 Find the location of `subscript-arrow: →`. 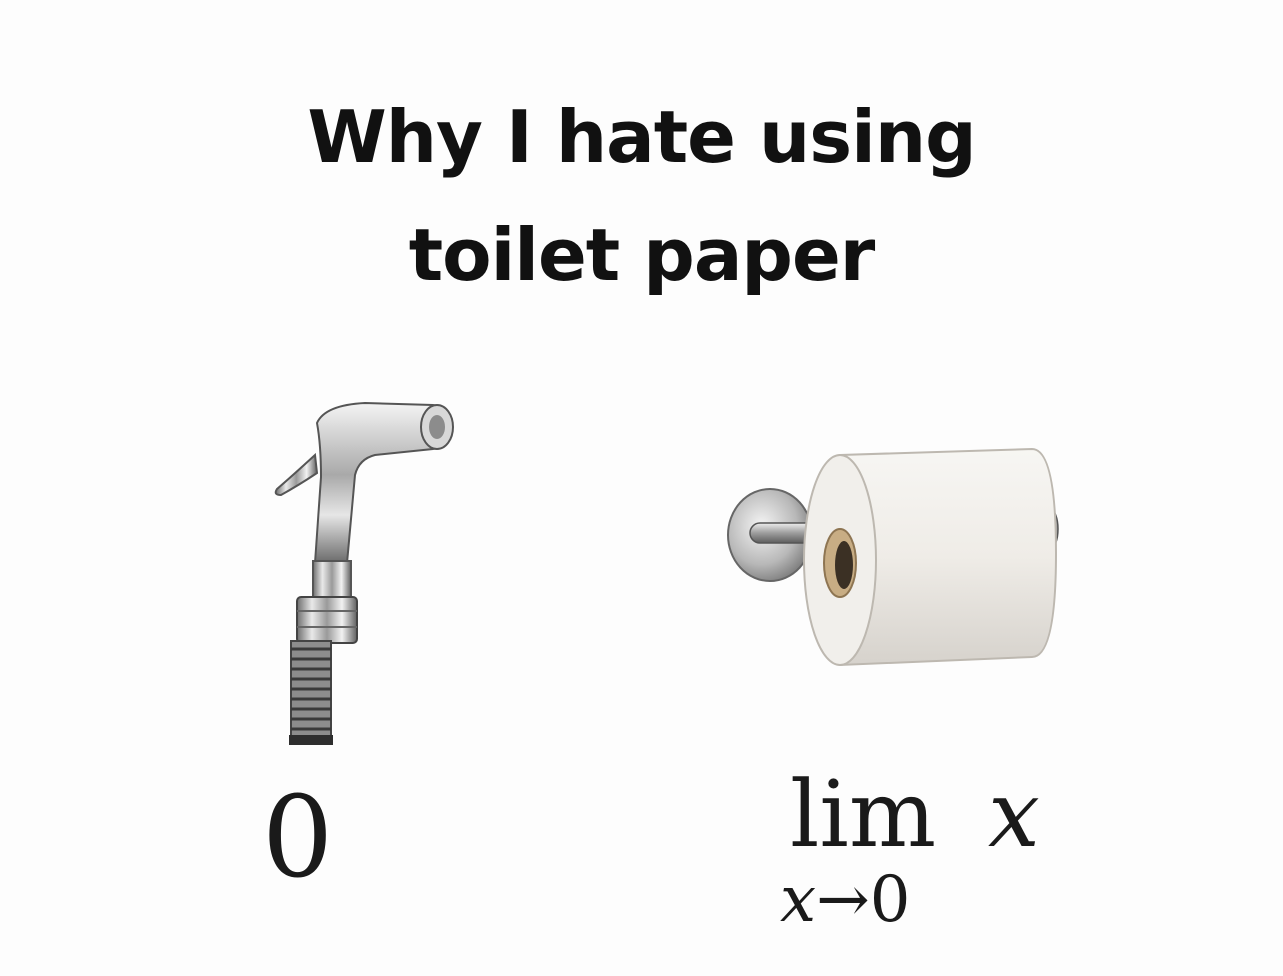

subscript-arrow: → is located at coordinates (843, 900).